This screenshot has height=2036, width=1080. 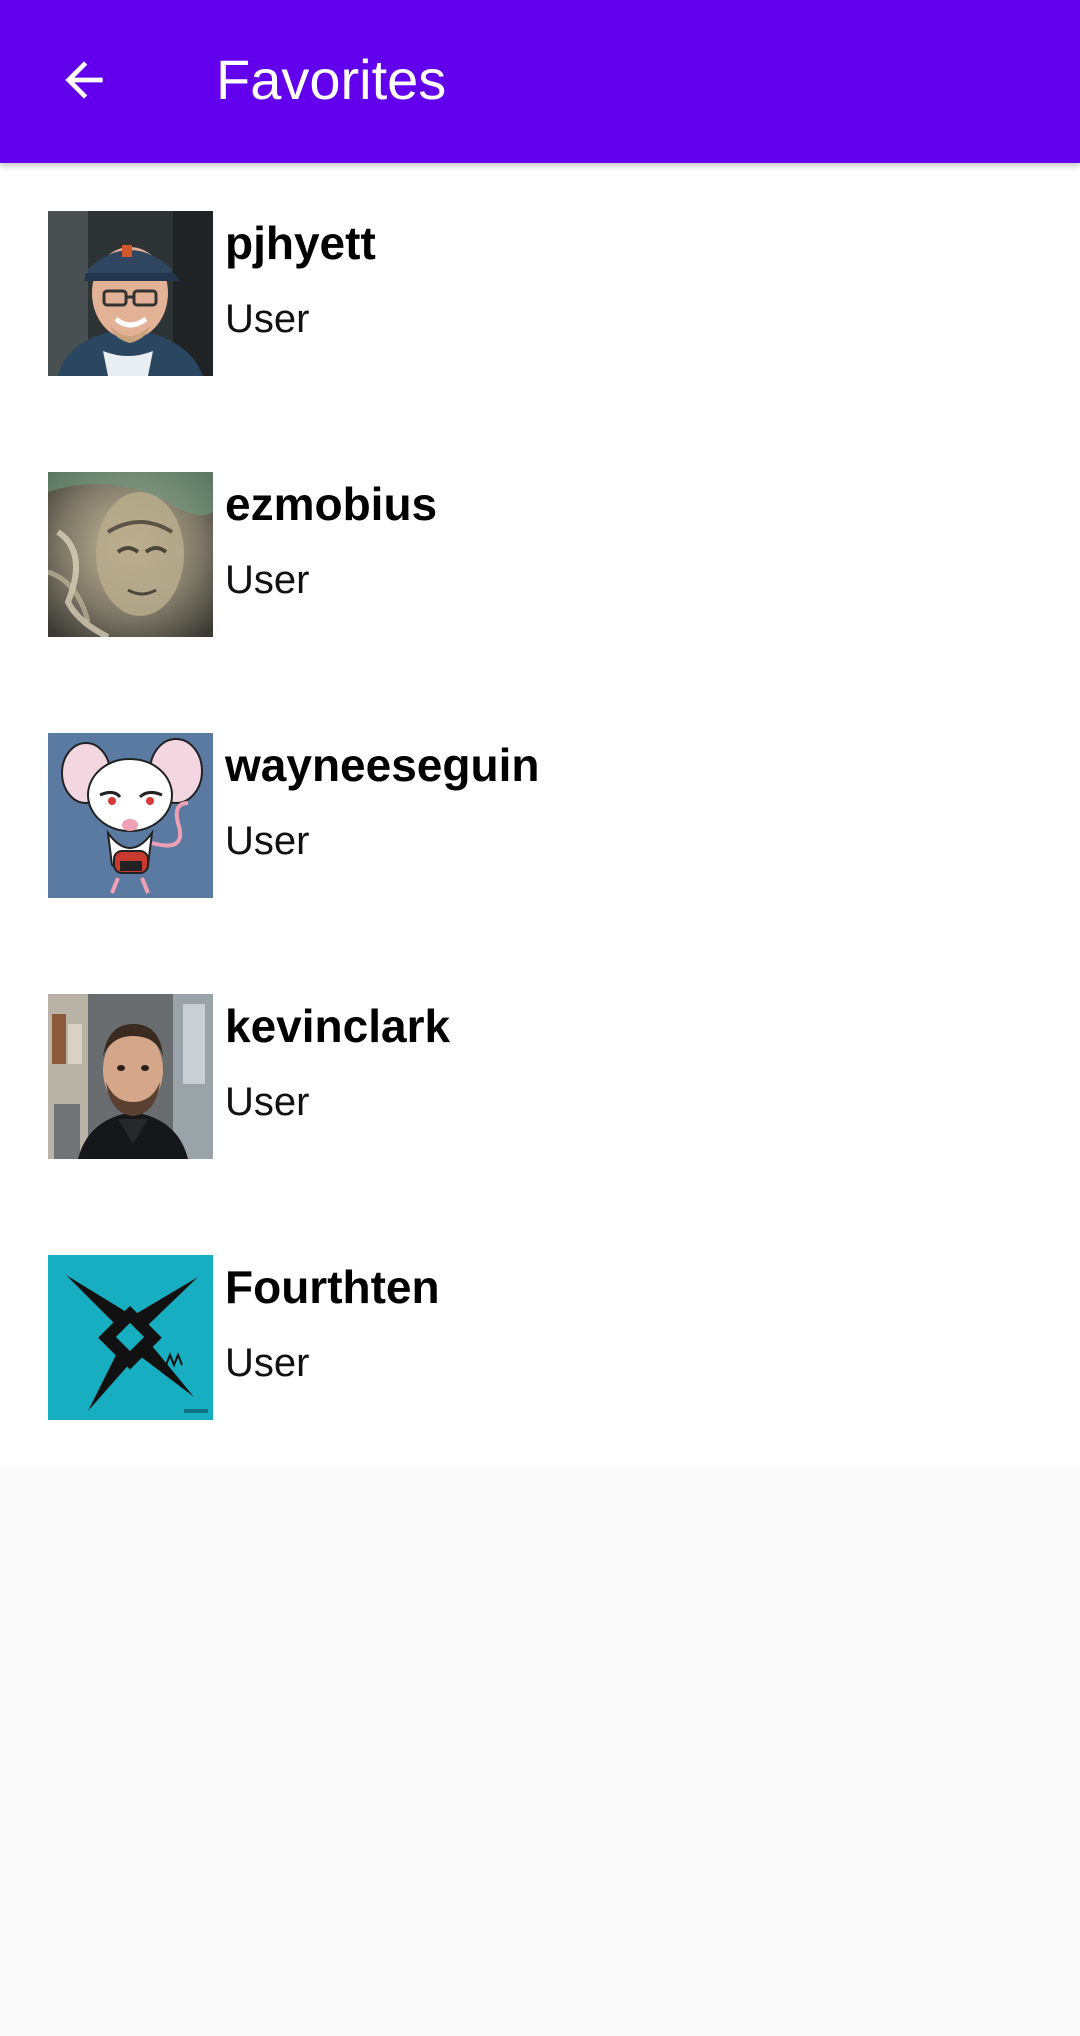 I want to click on app-bar: Favorites, so click(x=540, y=81).